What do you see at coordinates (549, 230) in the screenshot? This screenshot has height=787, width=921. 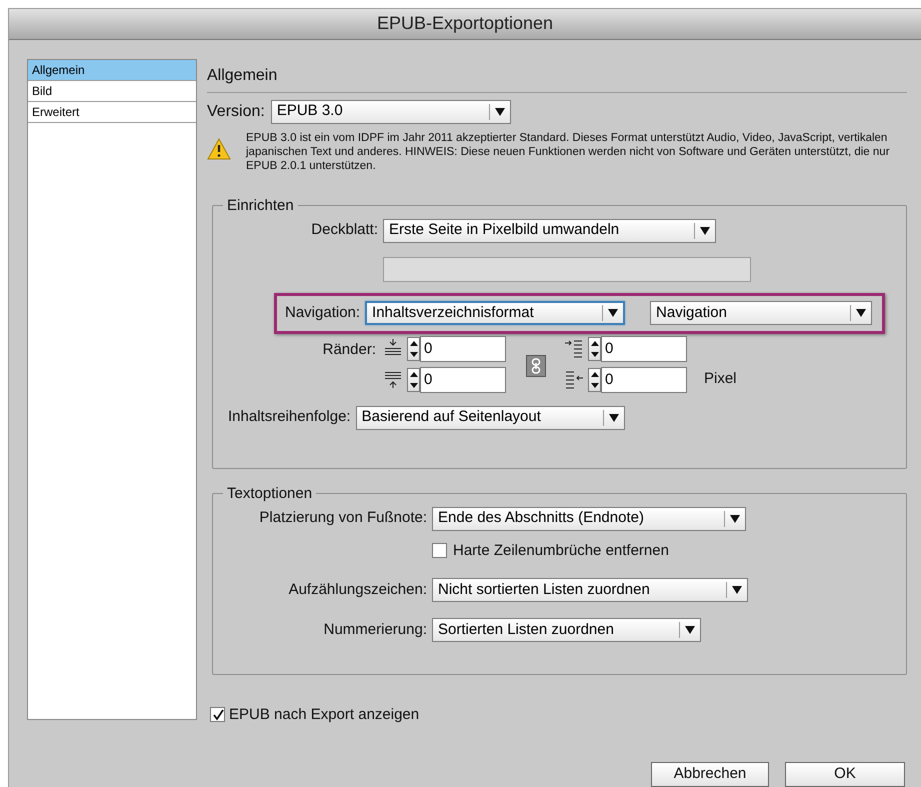 I see `dropdown: Erste Seite in Pixelbild umwandeln` at bounding box center [549, 230].